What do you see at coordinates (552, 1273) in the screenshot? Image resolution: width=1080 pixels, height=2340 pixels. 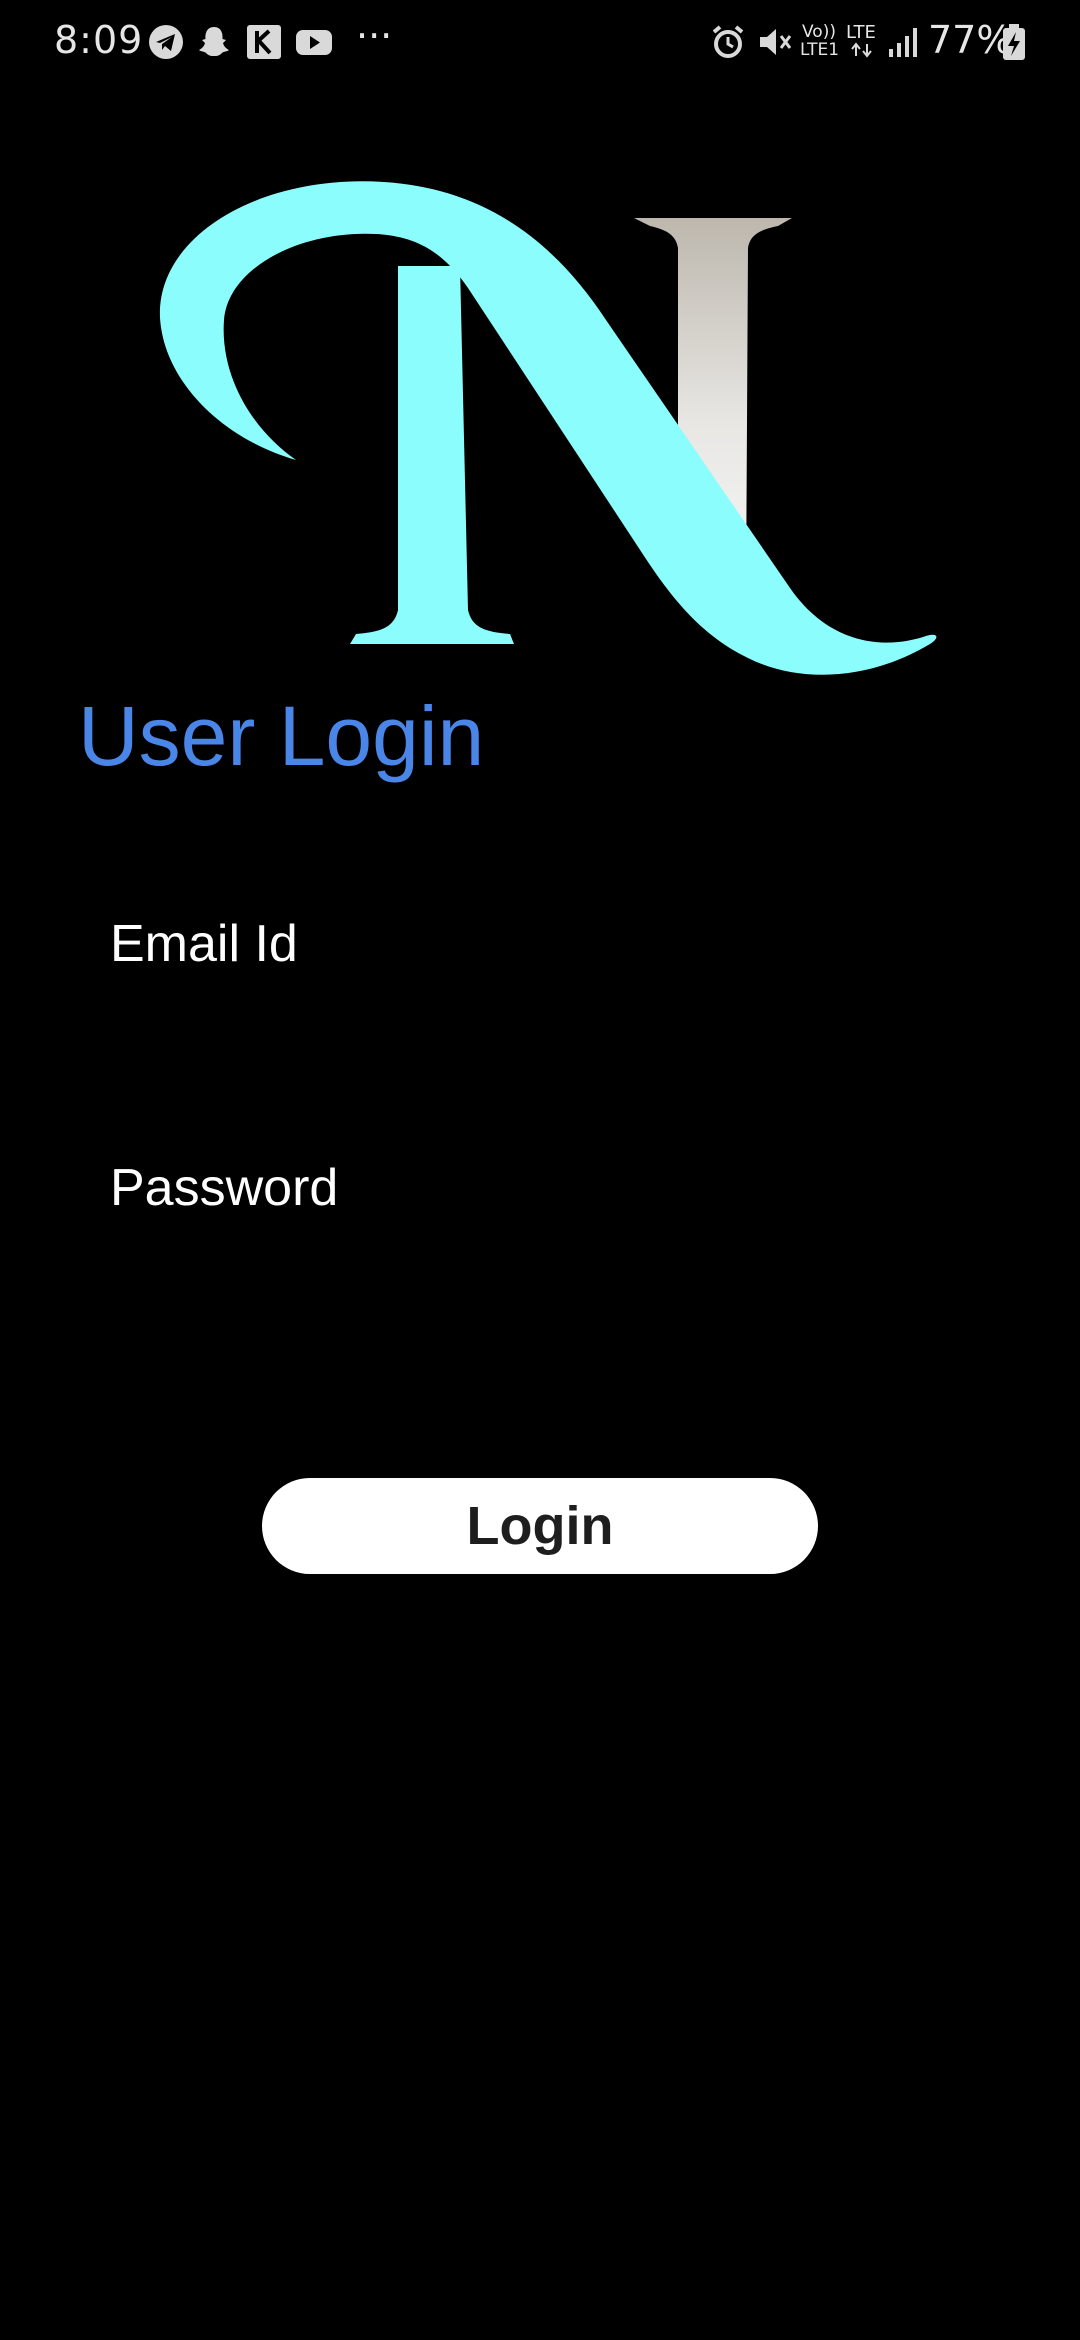 I see `password-input` at bounding box center [552, 1273].